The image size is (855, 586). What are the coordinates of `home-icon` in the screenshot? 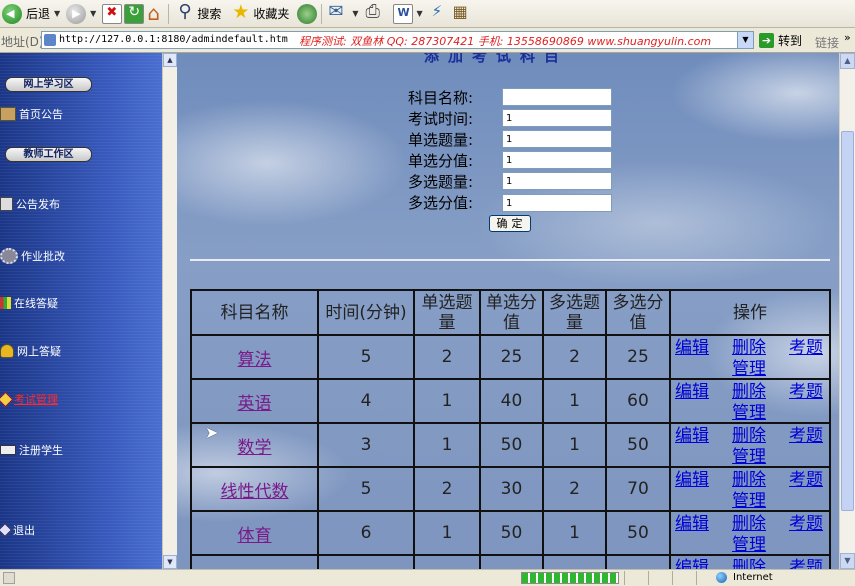 It's located at (155, 13).